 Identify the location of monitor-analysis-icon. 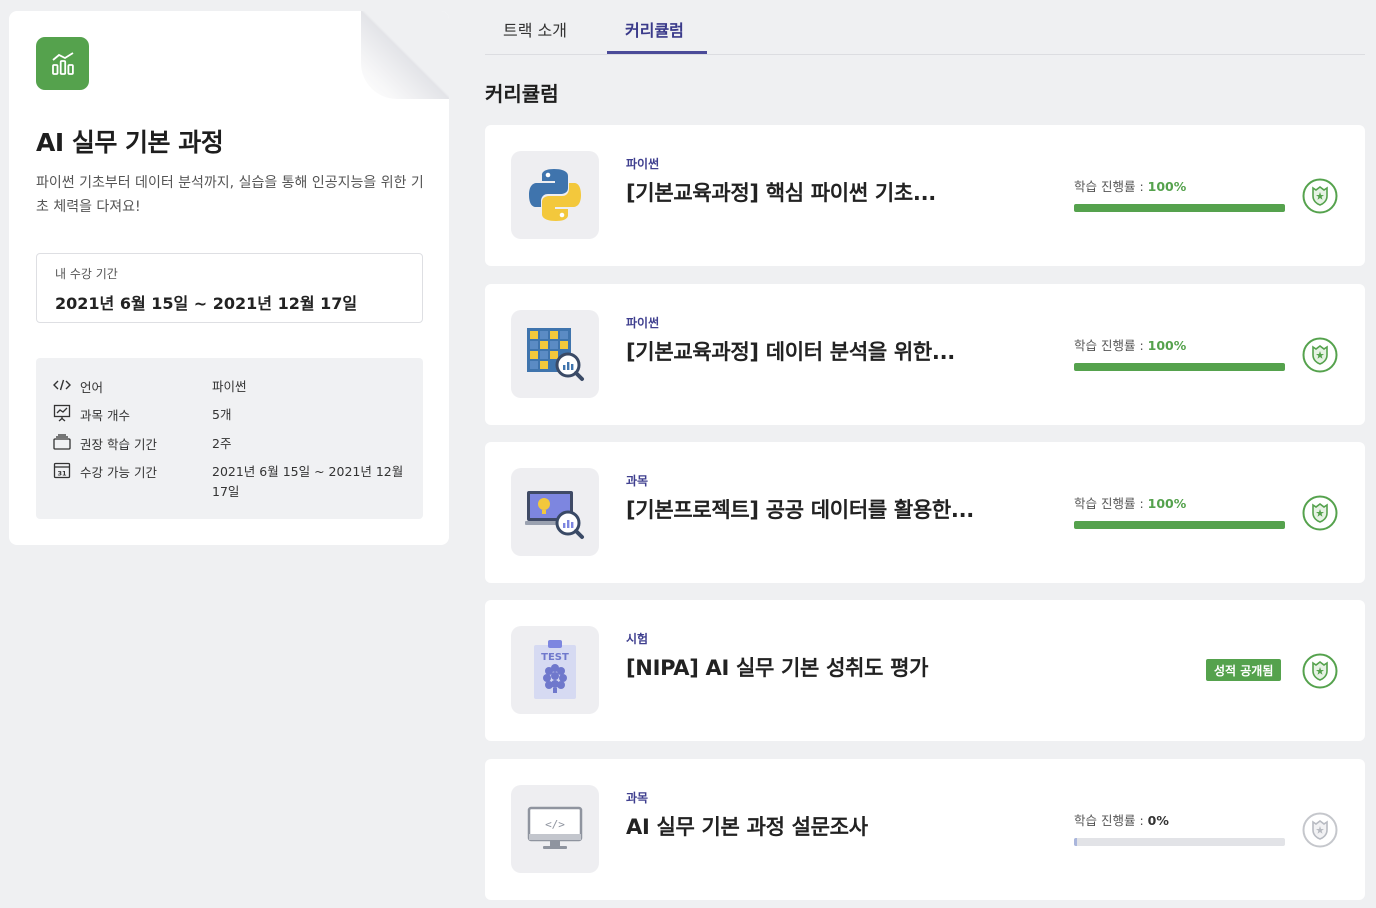
(555, 512).